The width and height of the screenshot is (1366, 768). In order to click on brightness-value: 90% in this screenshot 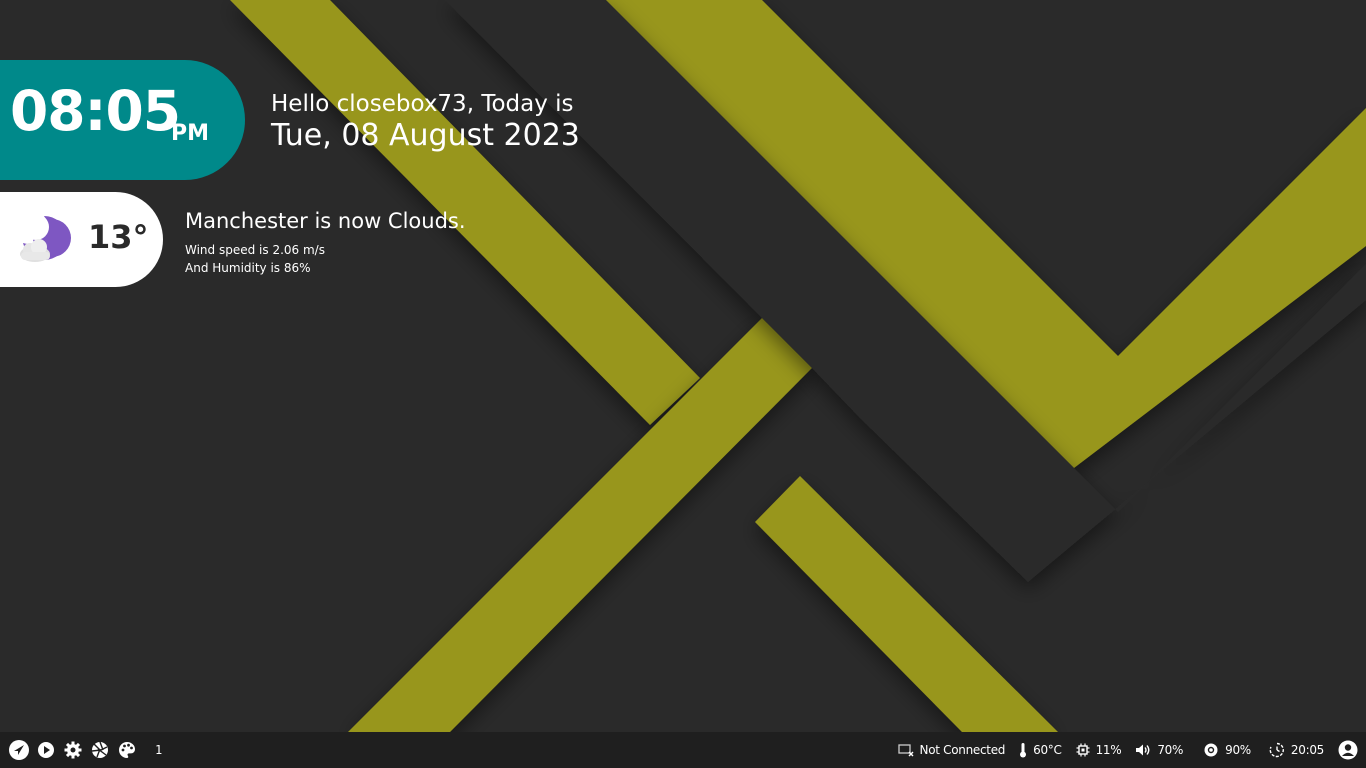, I will do `click(1238, 750)`.